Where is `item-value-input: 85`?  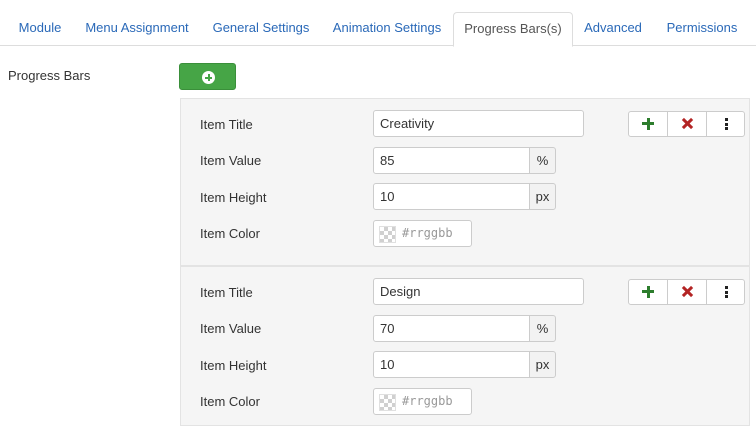
item-value-input: 85 is located at coordinates (451, 160).